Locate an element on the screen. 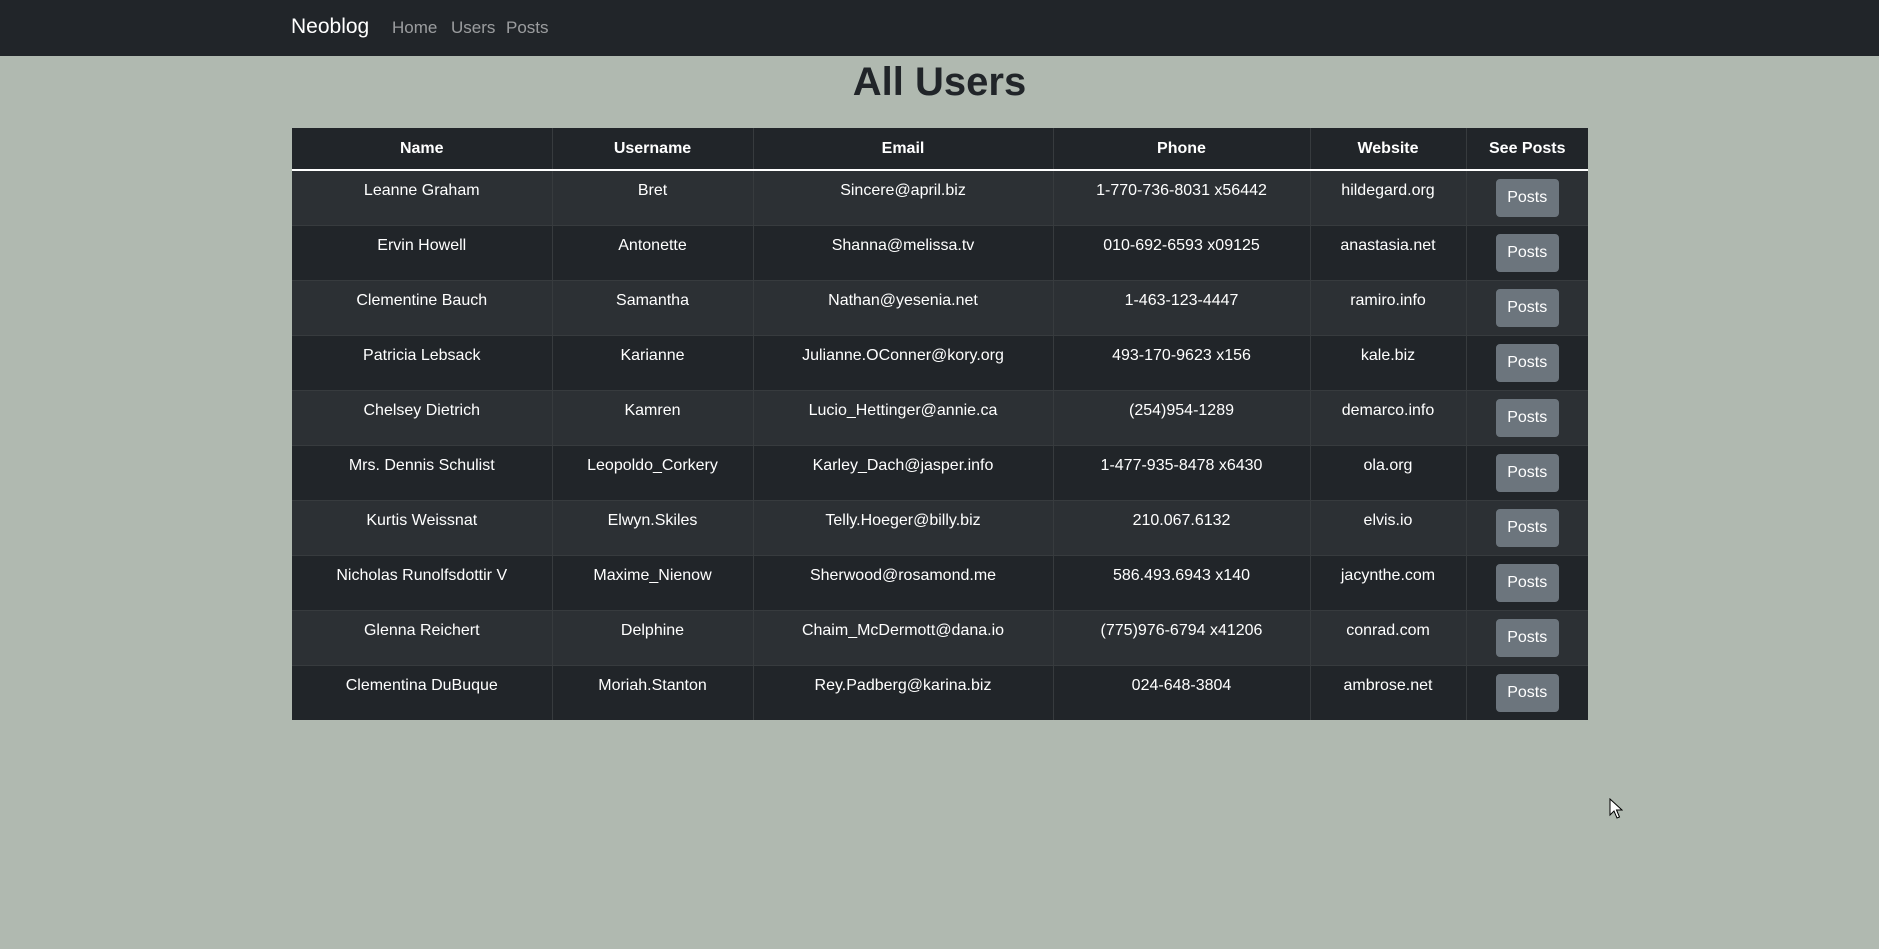 The height and width of the screenshot is (949, 1879). cell-website: ambrose.net is located at coordinates (1387, 692).